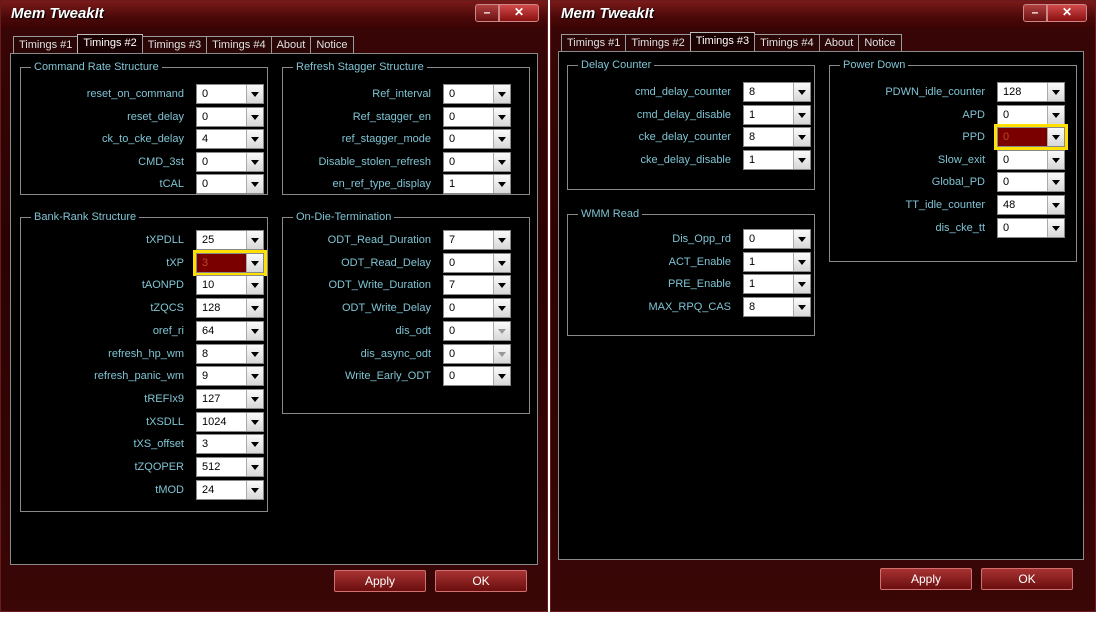 Image resolution: width=1100 pixels, height=618 pixels. Describe the element at coordinates (230, 139) in the screenshot. I see `value-combobox: 4` at that location.